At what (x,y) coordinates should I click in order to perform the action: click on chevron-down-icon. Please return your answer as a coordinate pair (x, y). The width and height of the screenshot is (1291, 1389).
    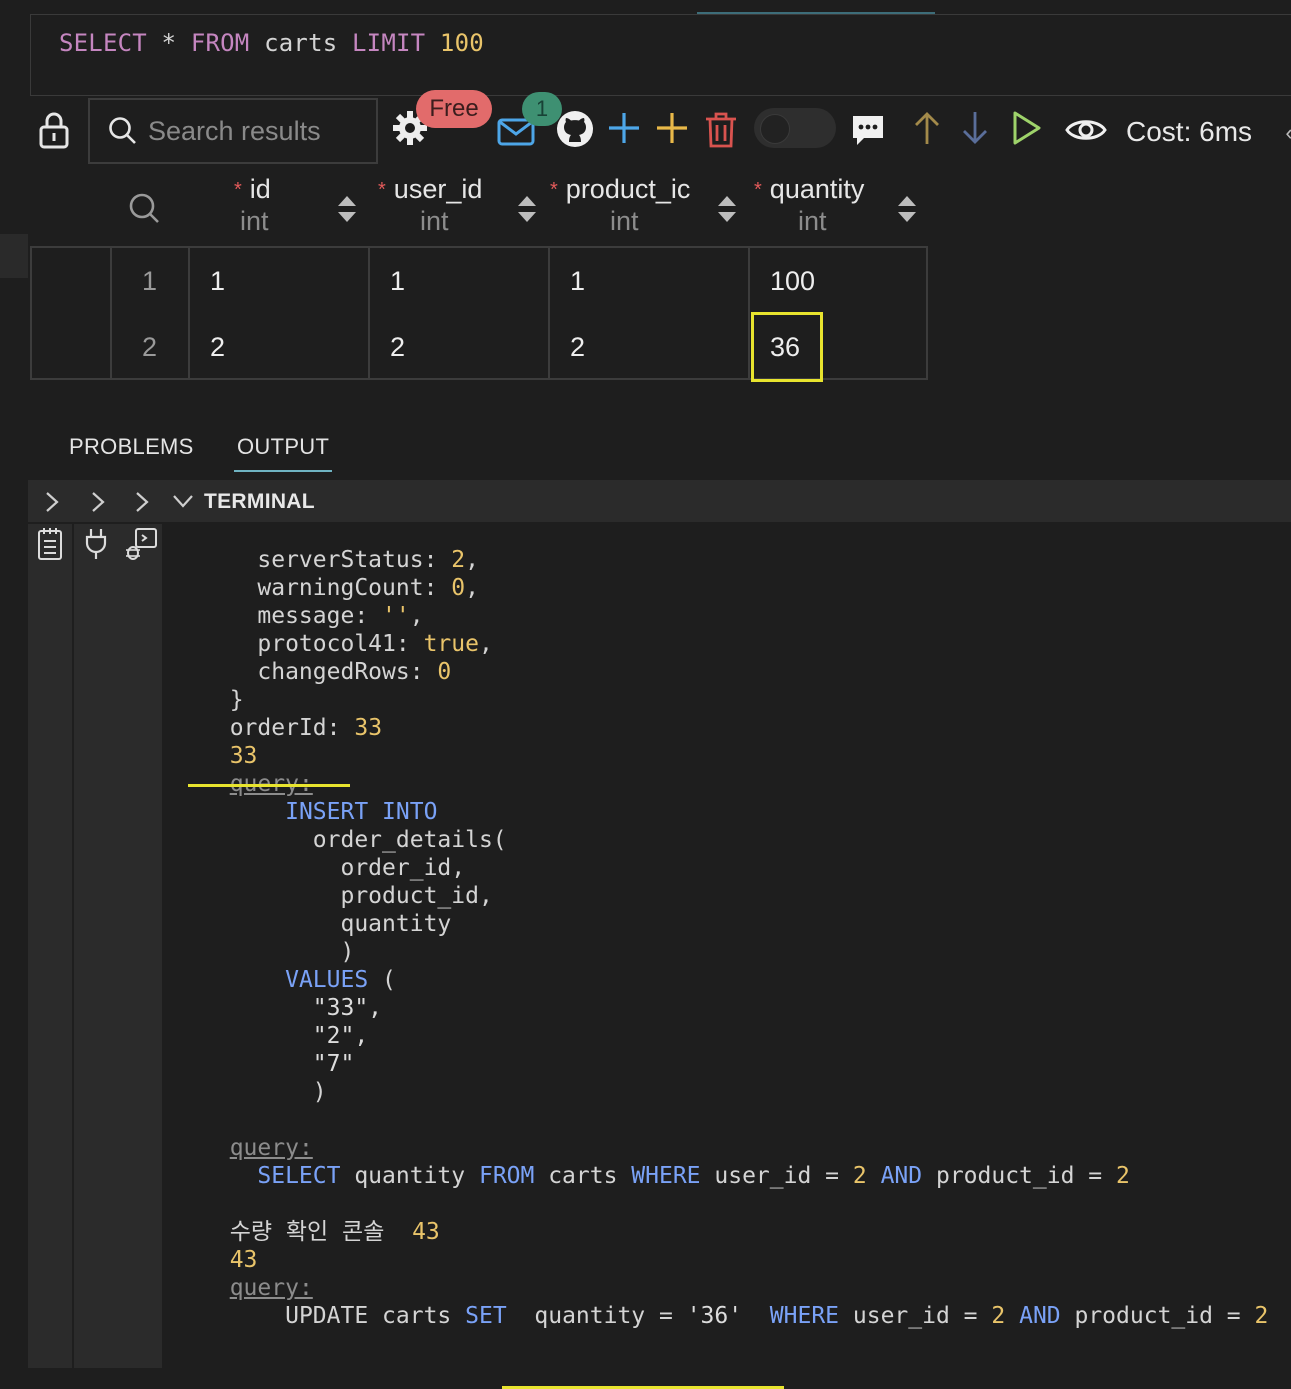
    Looking at the image, I should click on (183, 501).